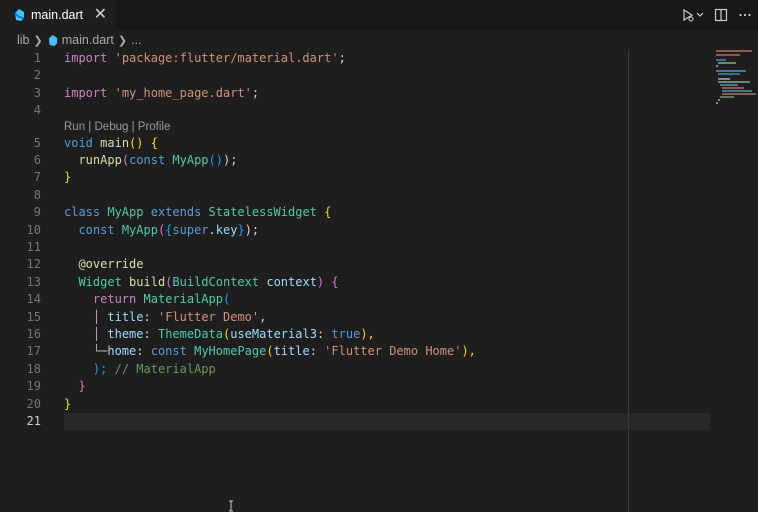  Describe the element at coordinates (387, 421) in the screenshot. I see `current-line-highlight` at that location.